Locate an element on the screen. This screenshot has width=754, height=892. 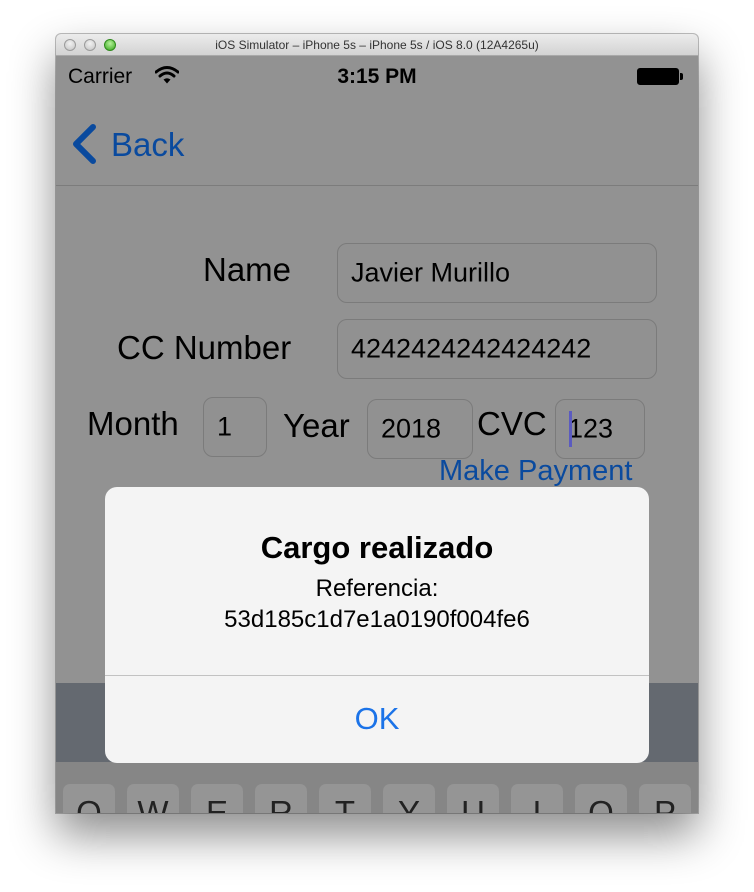
alert-message-line-1: Referencia: is located at coordinates (377, 588).